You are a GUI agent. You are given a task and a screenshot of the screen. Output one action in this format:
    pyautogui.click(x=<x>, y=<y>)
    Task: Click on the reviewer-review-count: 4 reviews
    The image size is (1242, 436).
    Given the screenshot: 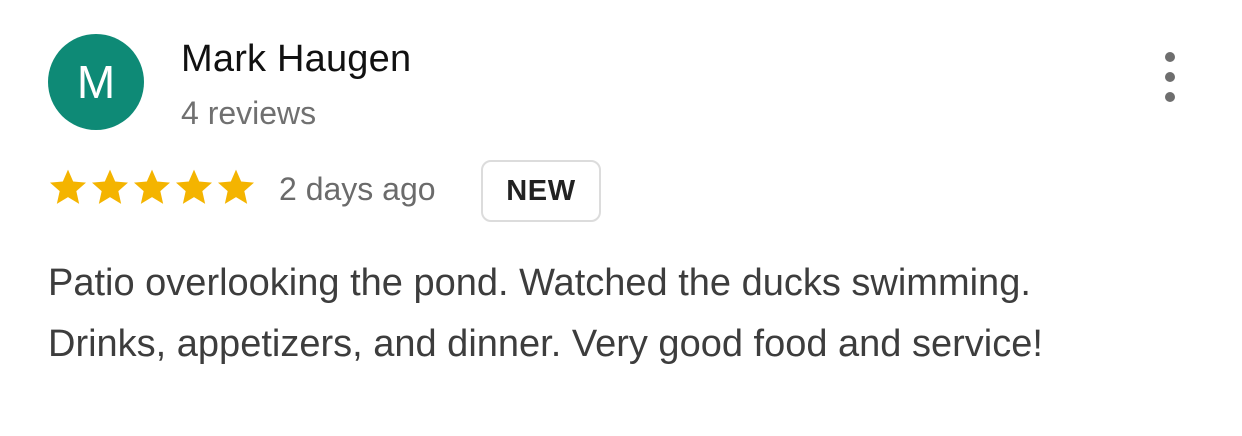 What is the action you would take?
    pyautogui.click(x=249, y=113)
    